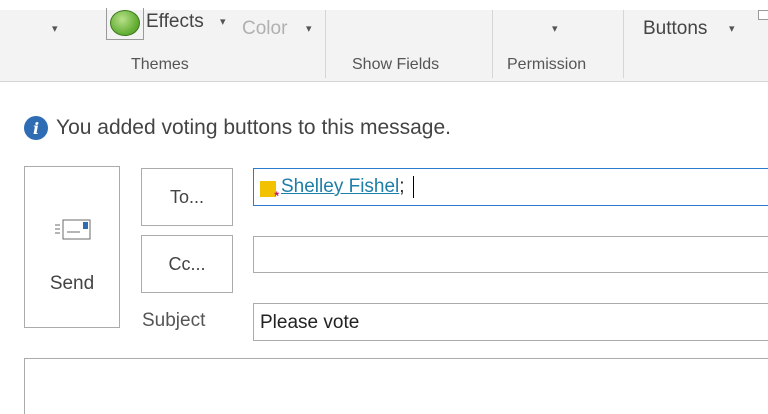 Image resolution: width=768 pixels, height=414 pixels. Describe the element at coordinates (413, 187) in the screenshot. I see `text-cursor` at that location.